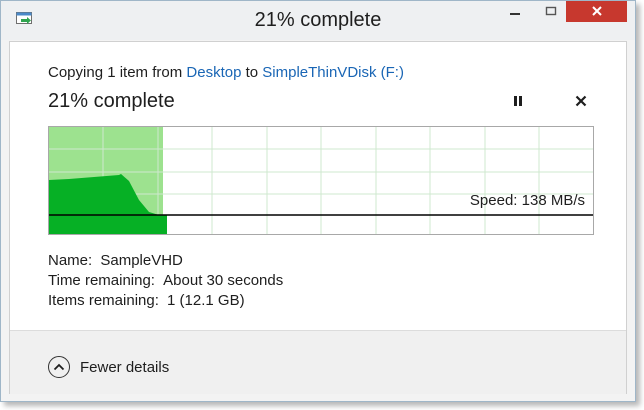  I want to click on copy-connector: to, so click(252, 72).